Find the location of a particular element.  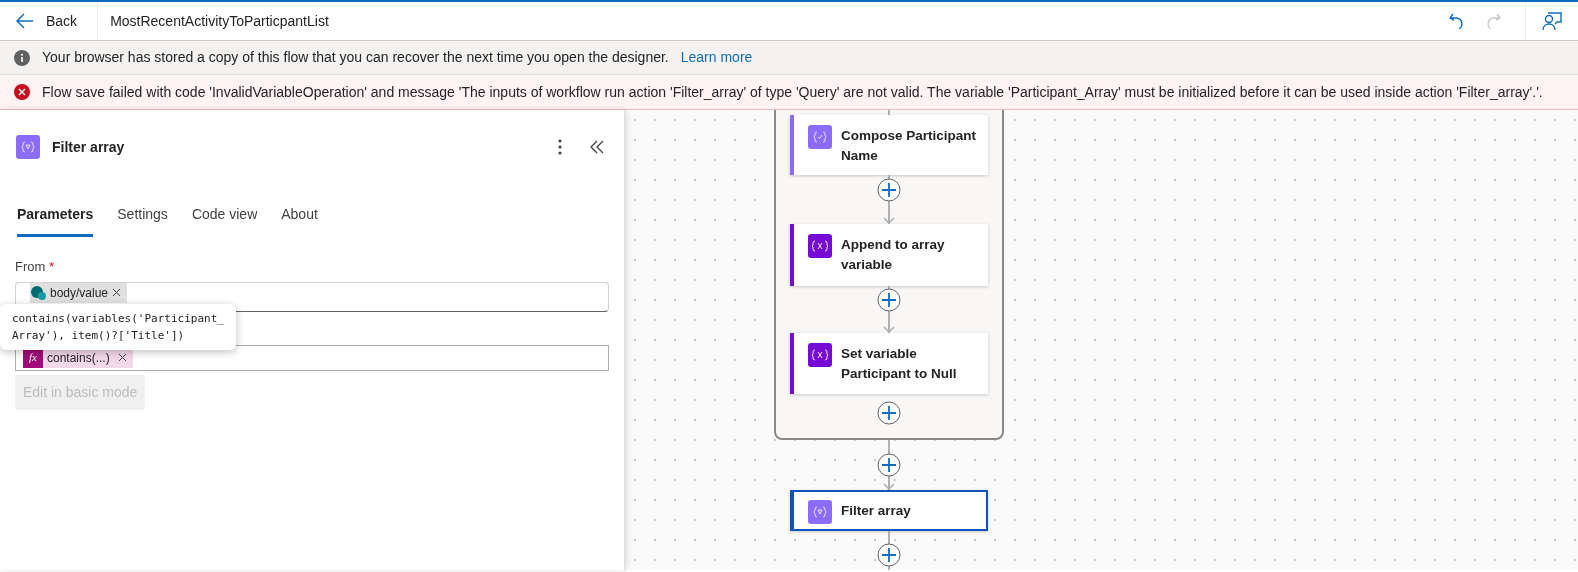

required-mark: * is located at coordinates (51, 266).